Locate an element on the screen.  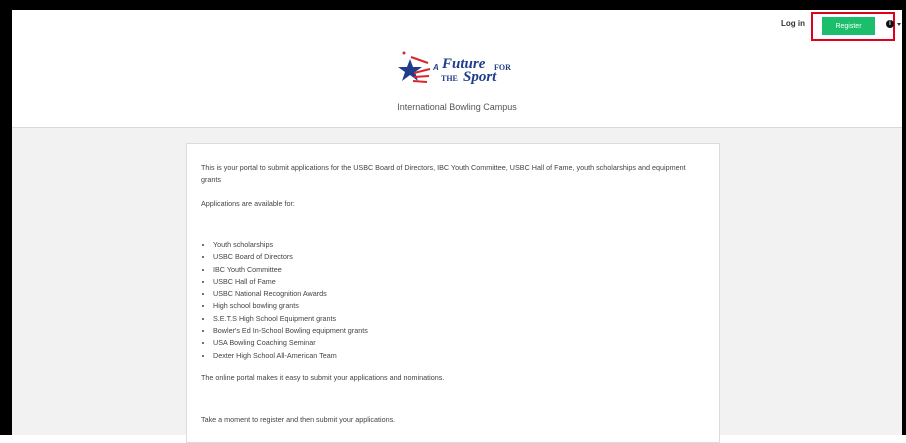
list-item: S.E.T.S High School Equipment grants is located at coordinates (290, 319).